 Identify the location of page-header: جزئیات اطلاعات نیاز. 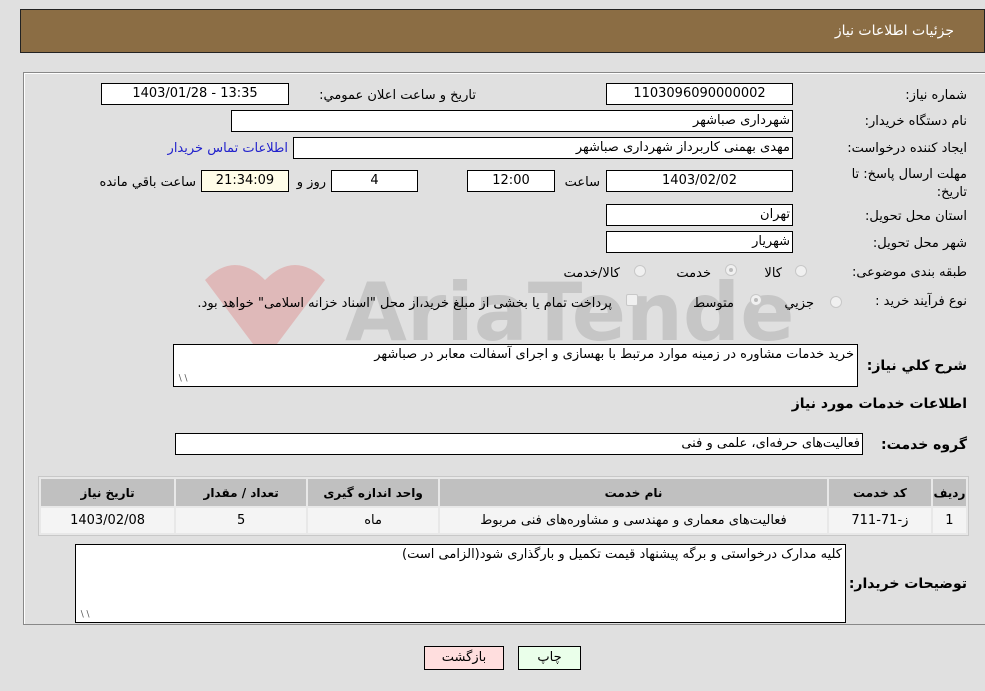
(502, 31).